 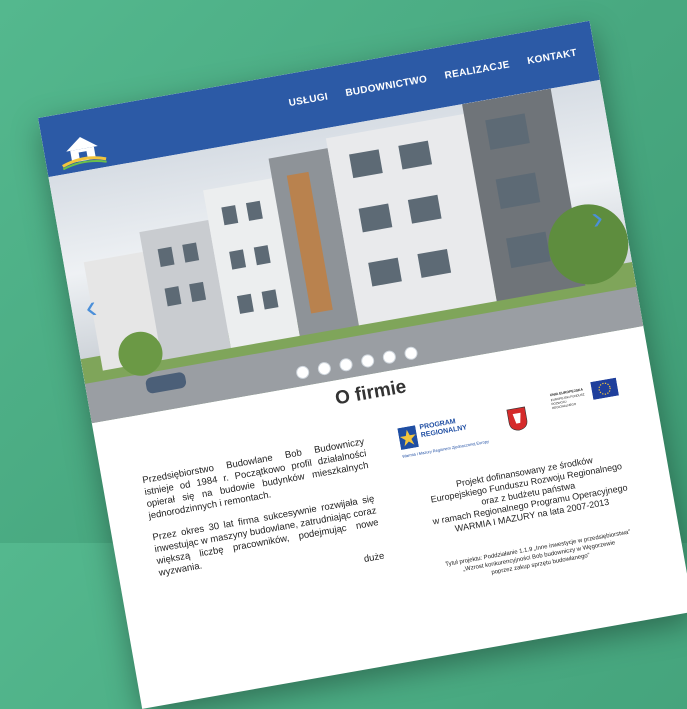 I want to click on nav-item-kontakt: KONTAKT, so click(x=551, y=58).